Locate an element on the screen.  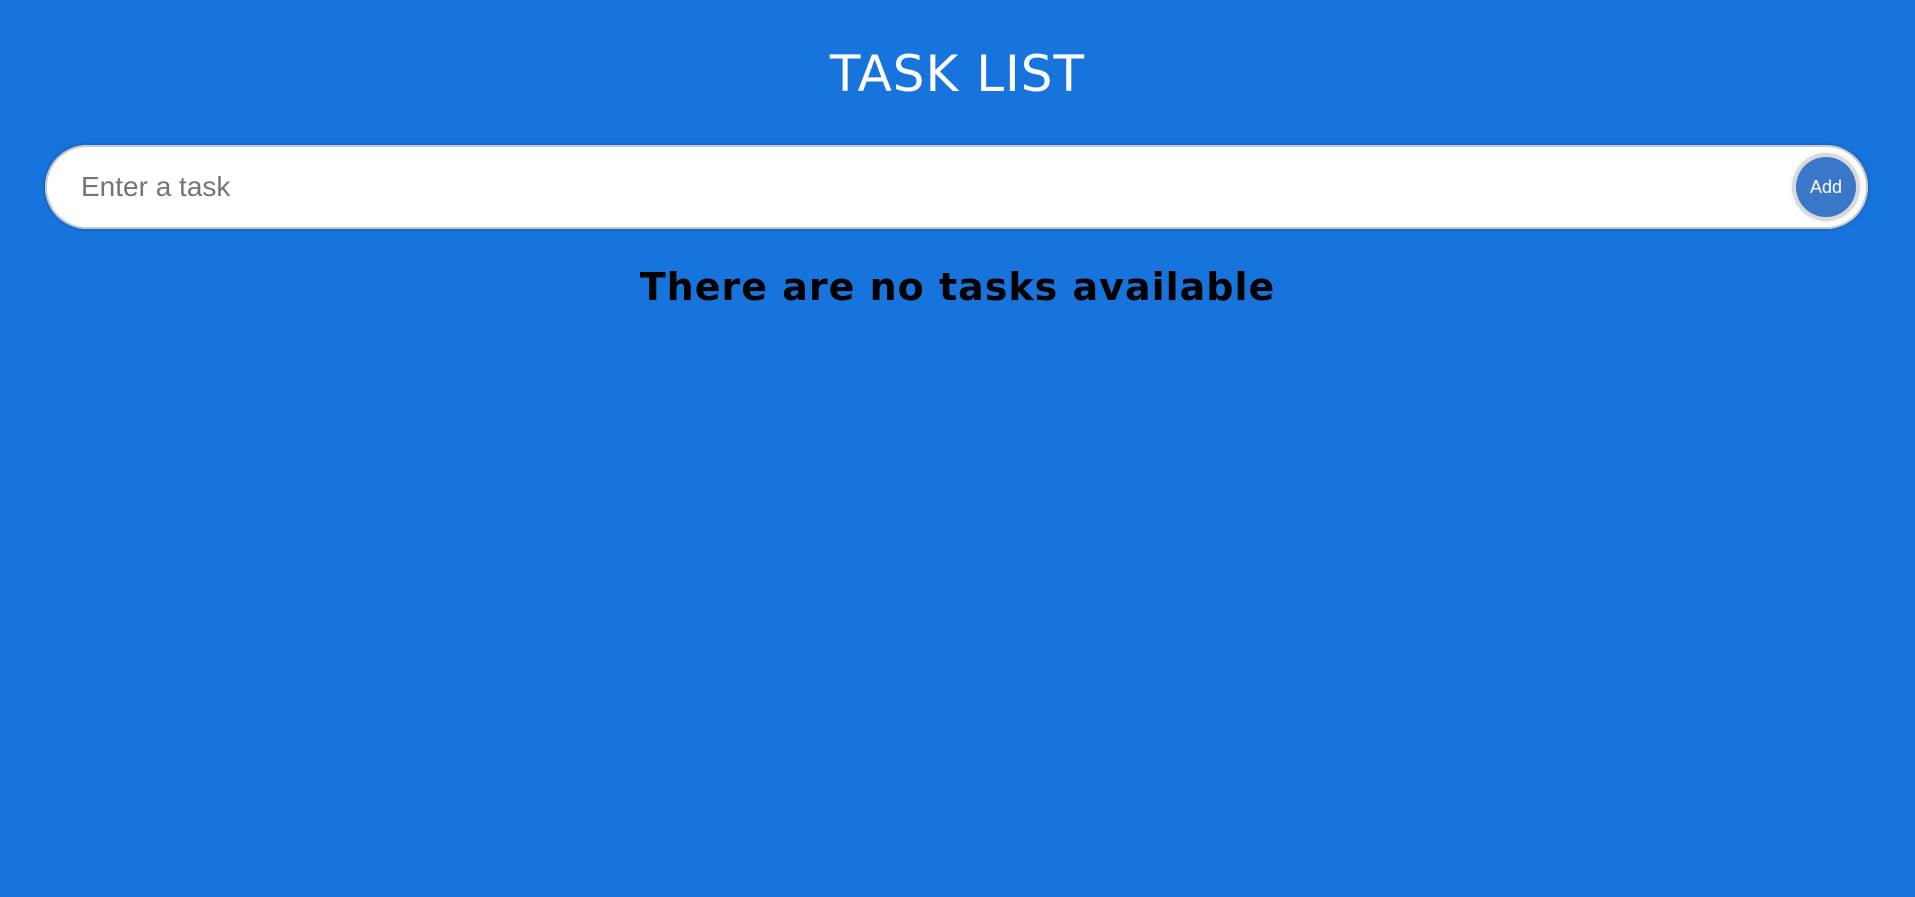
task-input is located at coordinates (941, 187).